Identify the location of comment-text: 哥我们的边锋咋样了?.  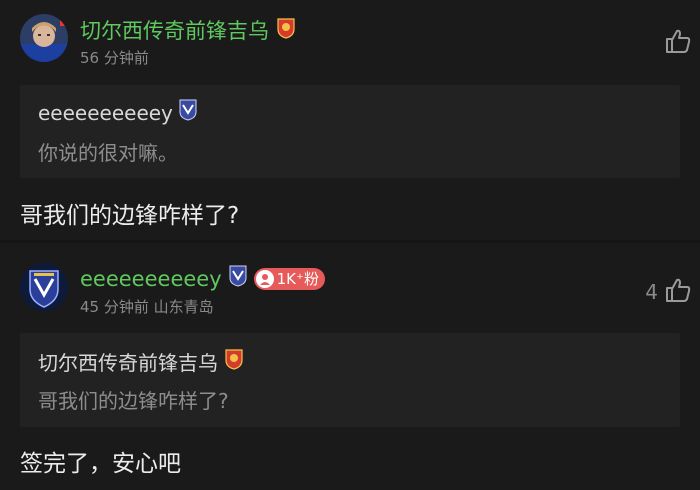
(130, 216).